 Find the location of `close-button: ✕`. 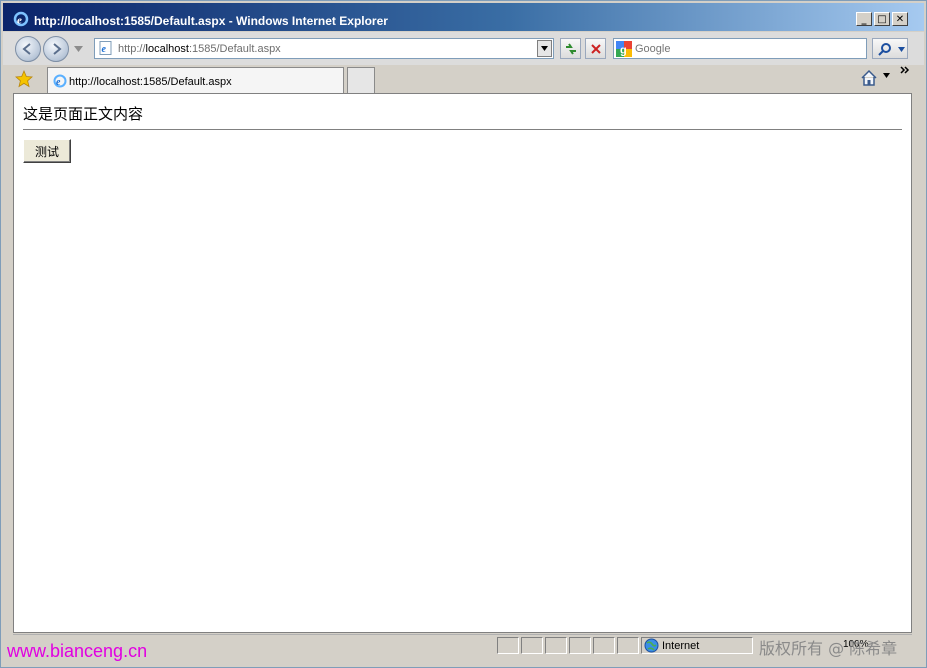

close-button: ✕ is located at coordinates (900, 19).